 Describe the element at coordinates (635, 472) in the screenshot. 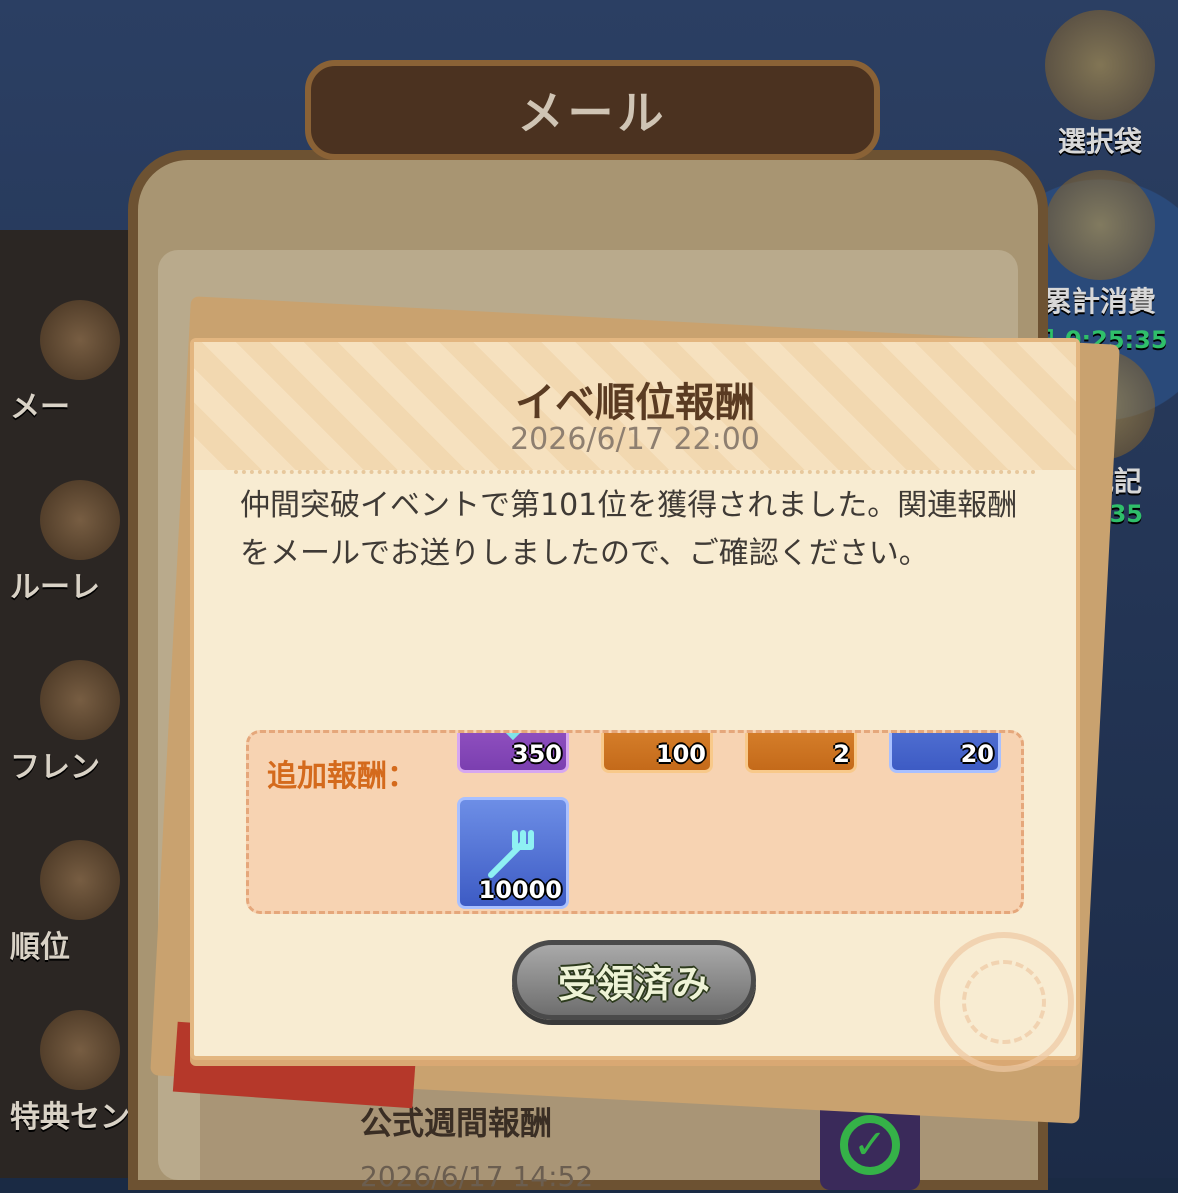

I see `divider` at that location.